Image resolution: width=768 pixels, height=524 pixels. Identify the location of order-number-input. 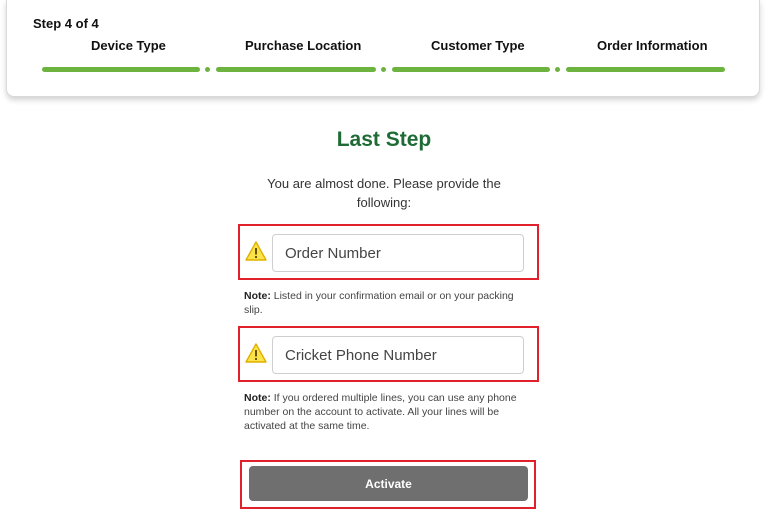
(398, 253).